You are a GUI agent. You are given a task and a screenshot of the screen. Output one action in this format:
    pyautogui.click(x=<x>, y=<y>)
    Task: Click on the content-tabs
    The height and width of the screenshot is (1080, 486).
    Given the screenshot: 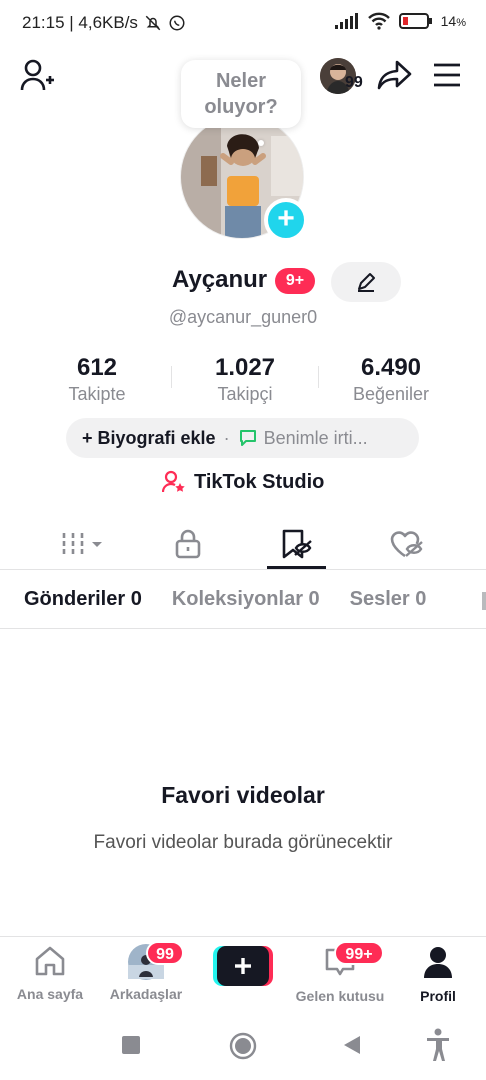 What is the action you would take?
    pyautogui.click(x=243, y=544)
    